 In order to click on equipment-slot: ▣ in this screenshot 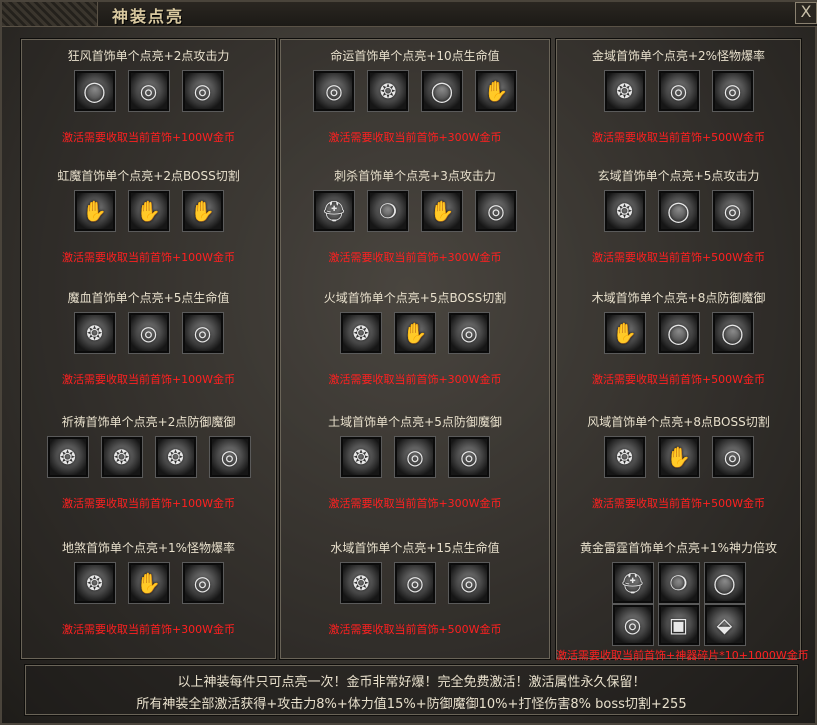, I will do `click(678, 625)`.